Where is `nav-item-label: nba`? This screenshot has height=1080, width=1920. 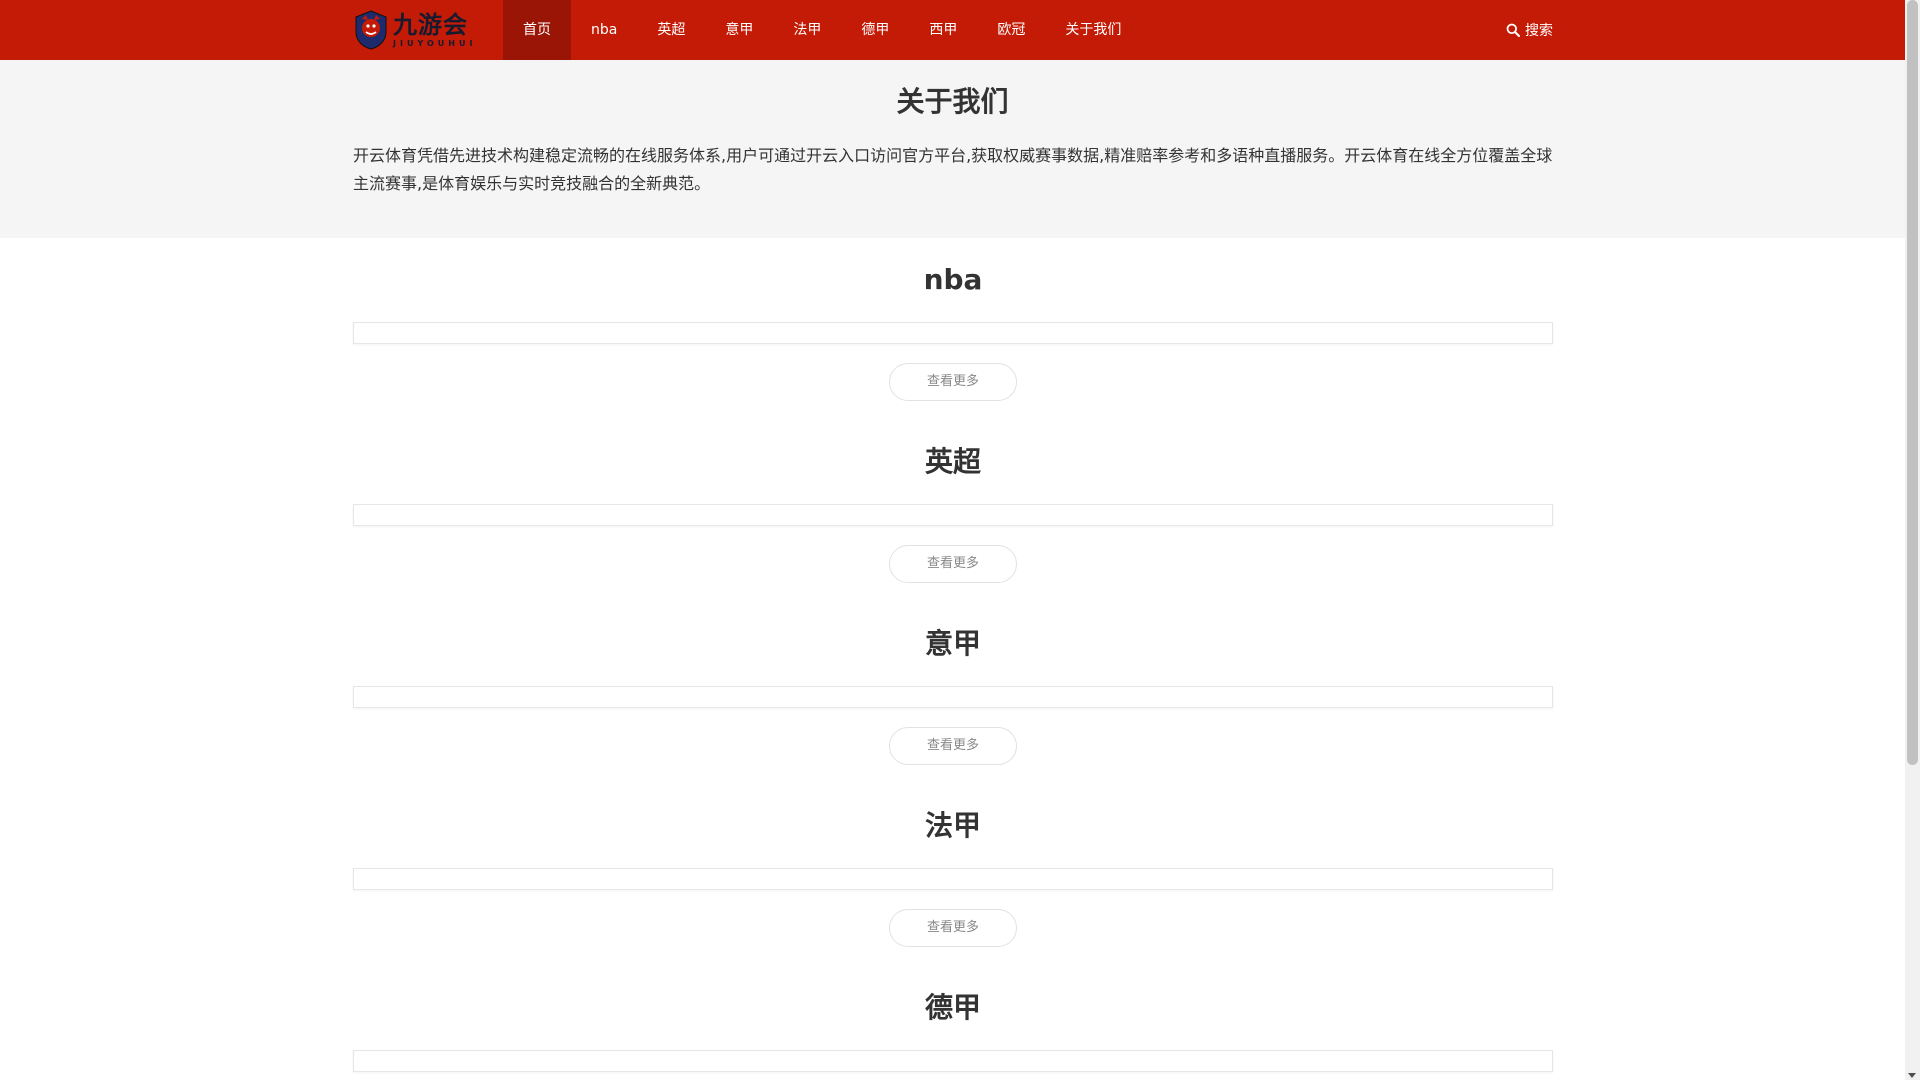
nav-item-label: nba is located at coordinates (604, 30).